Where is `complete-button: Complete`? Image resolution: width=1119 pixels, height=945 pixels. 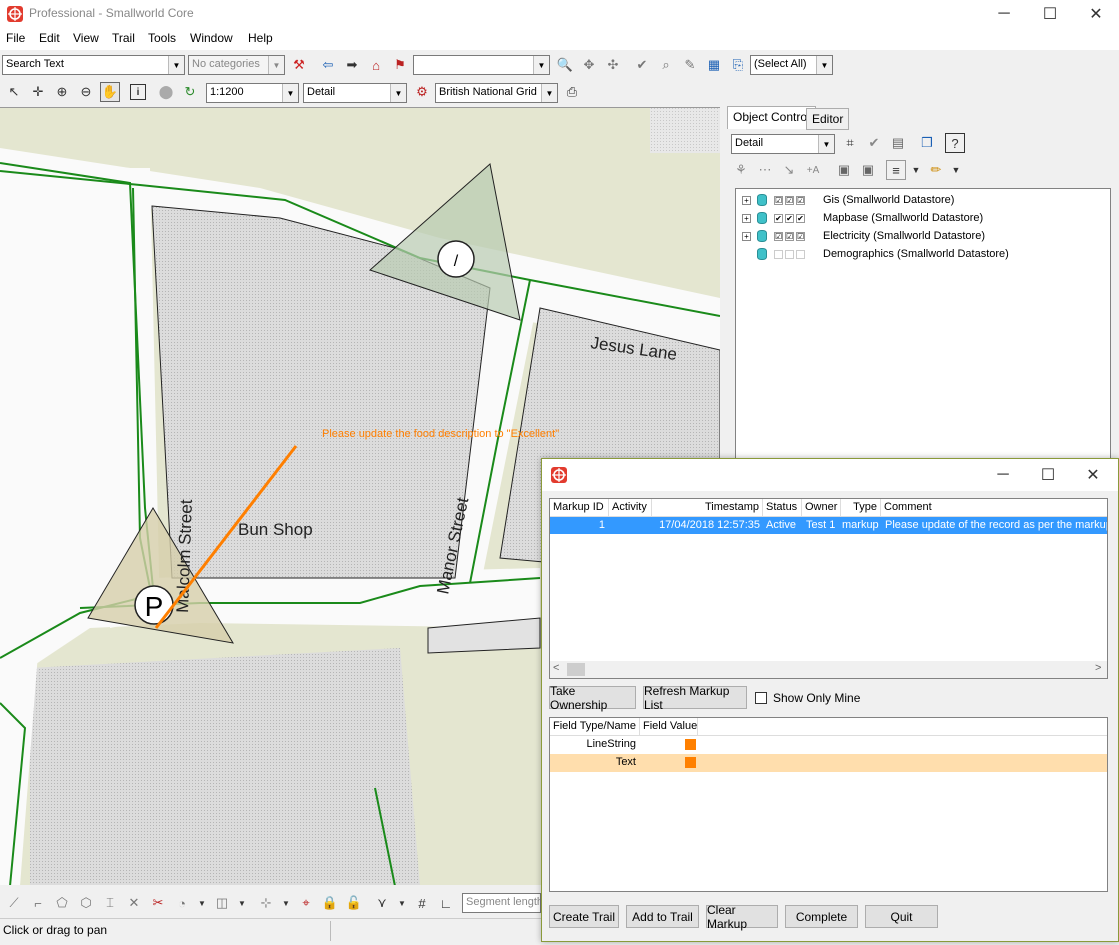 complete-button: Complete is located at coordinates (821, 916).